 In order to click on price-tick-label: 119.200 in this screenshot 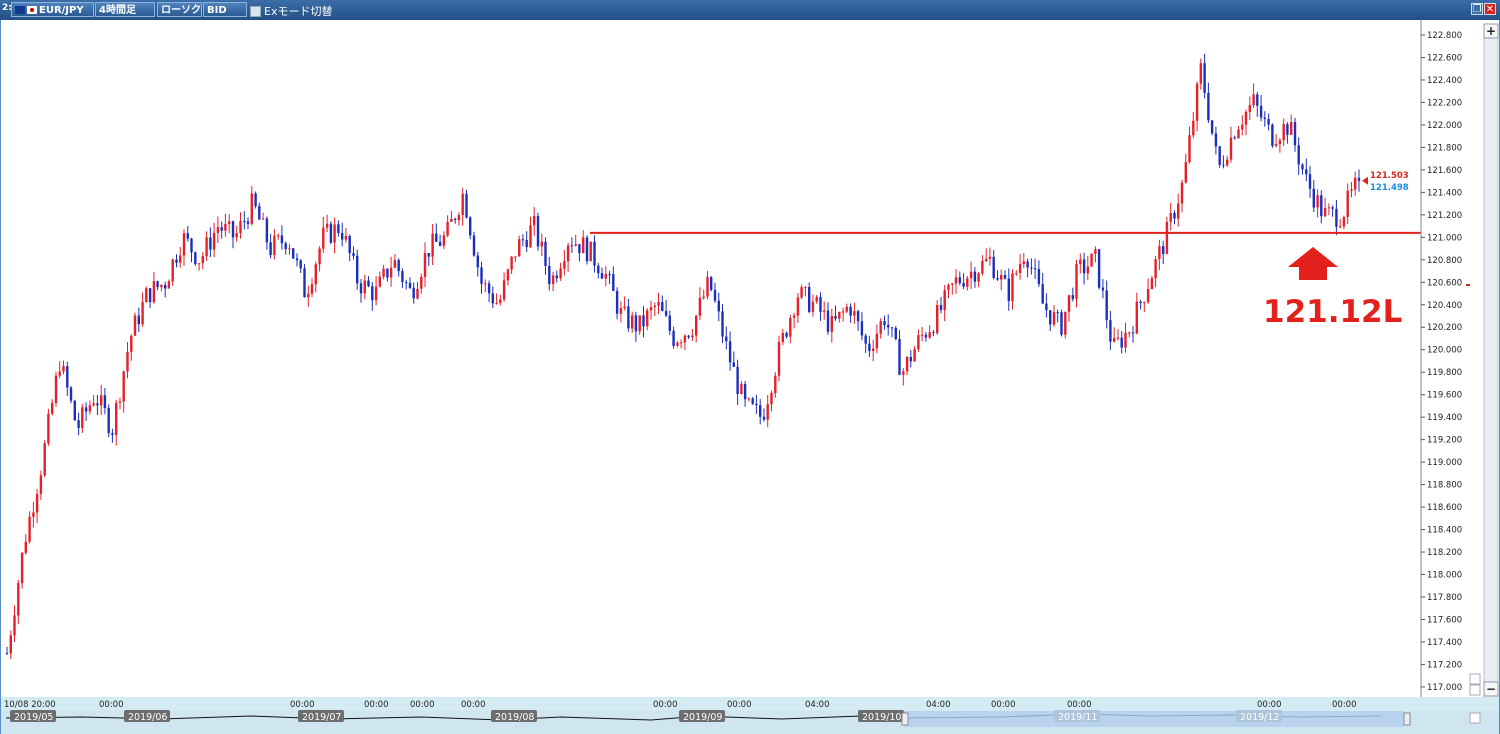, I will do `click(1444, 441)`.